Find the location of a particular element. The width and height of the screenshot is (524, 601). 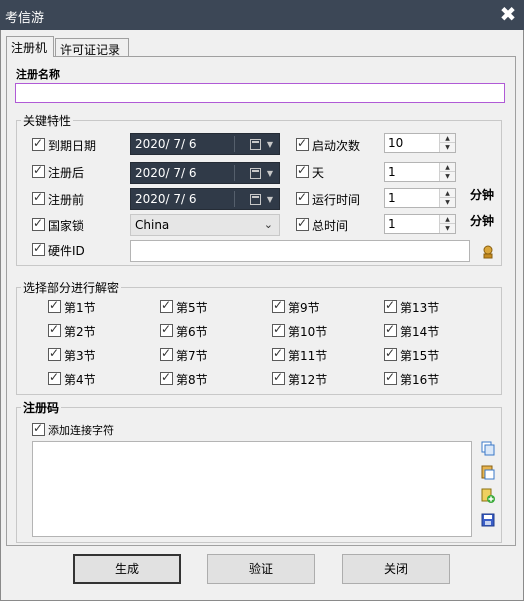

country-select: China ⌄ is located at coordinates (205, 225).